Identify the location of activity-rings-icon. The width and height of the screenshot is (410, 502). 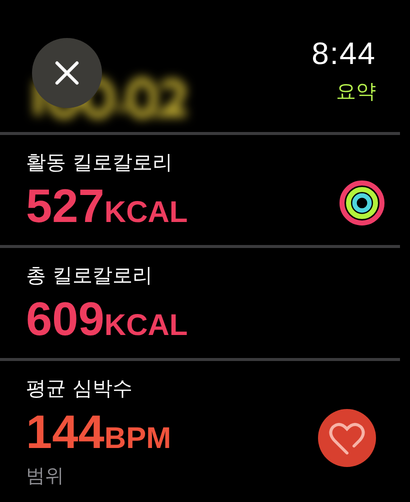
(362, 203).